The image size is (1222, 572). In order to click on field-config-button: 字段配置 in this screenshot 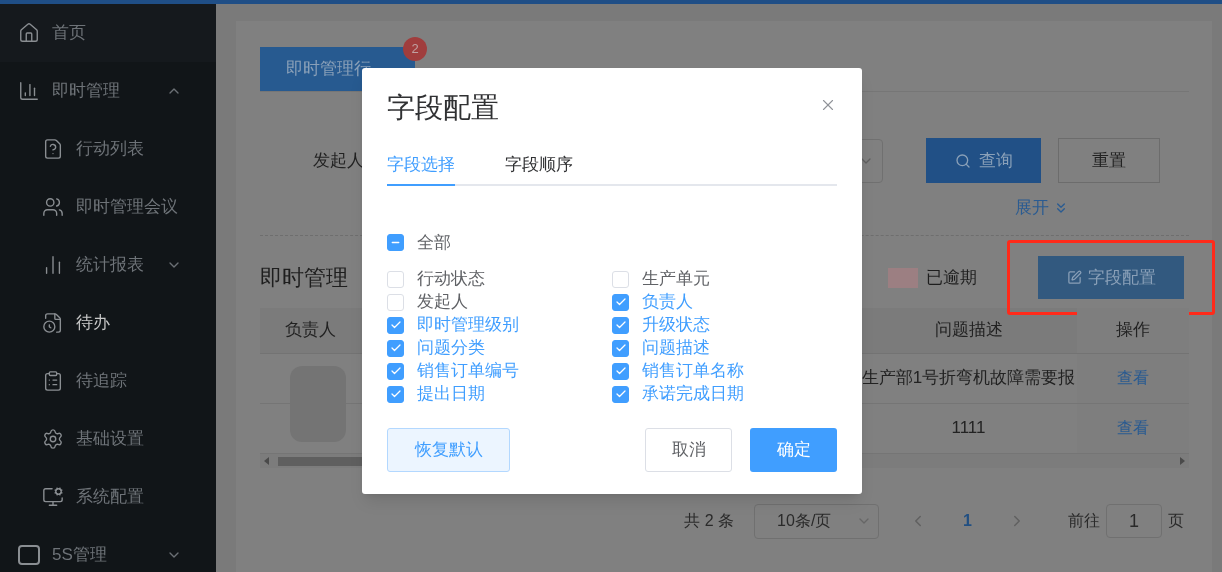, I will do `click(1111, 277)`.